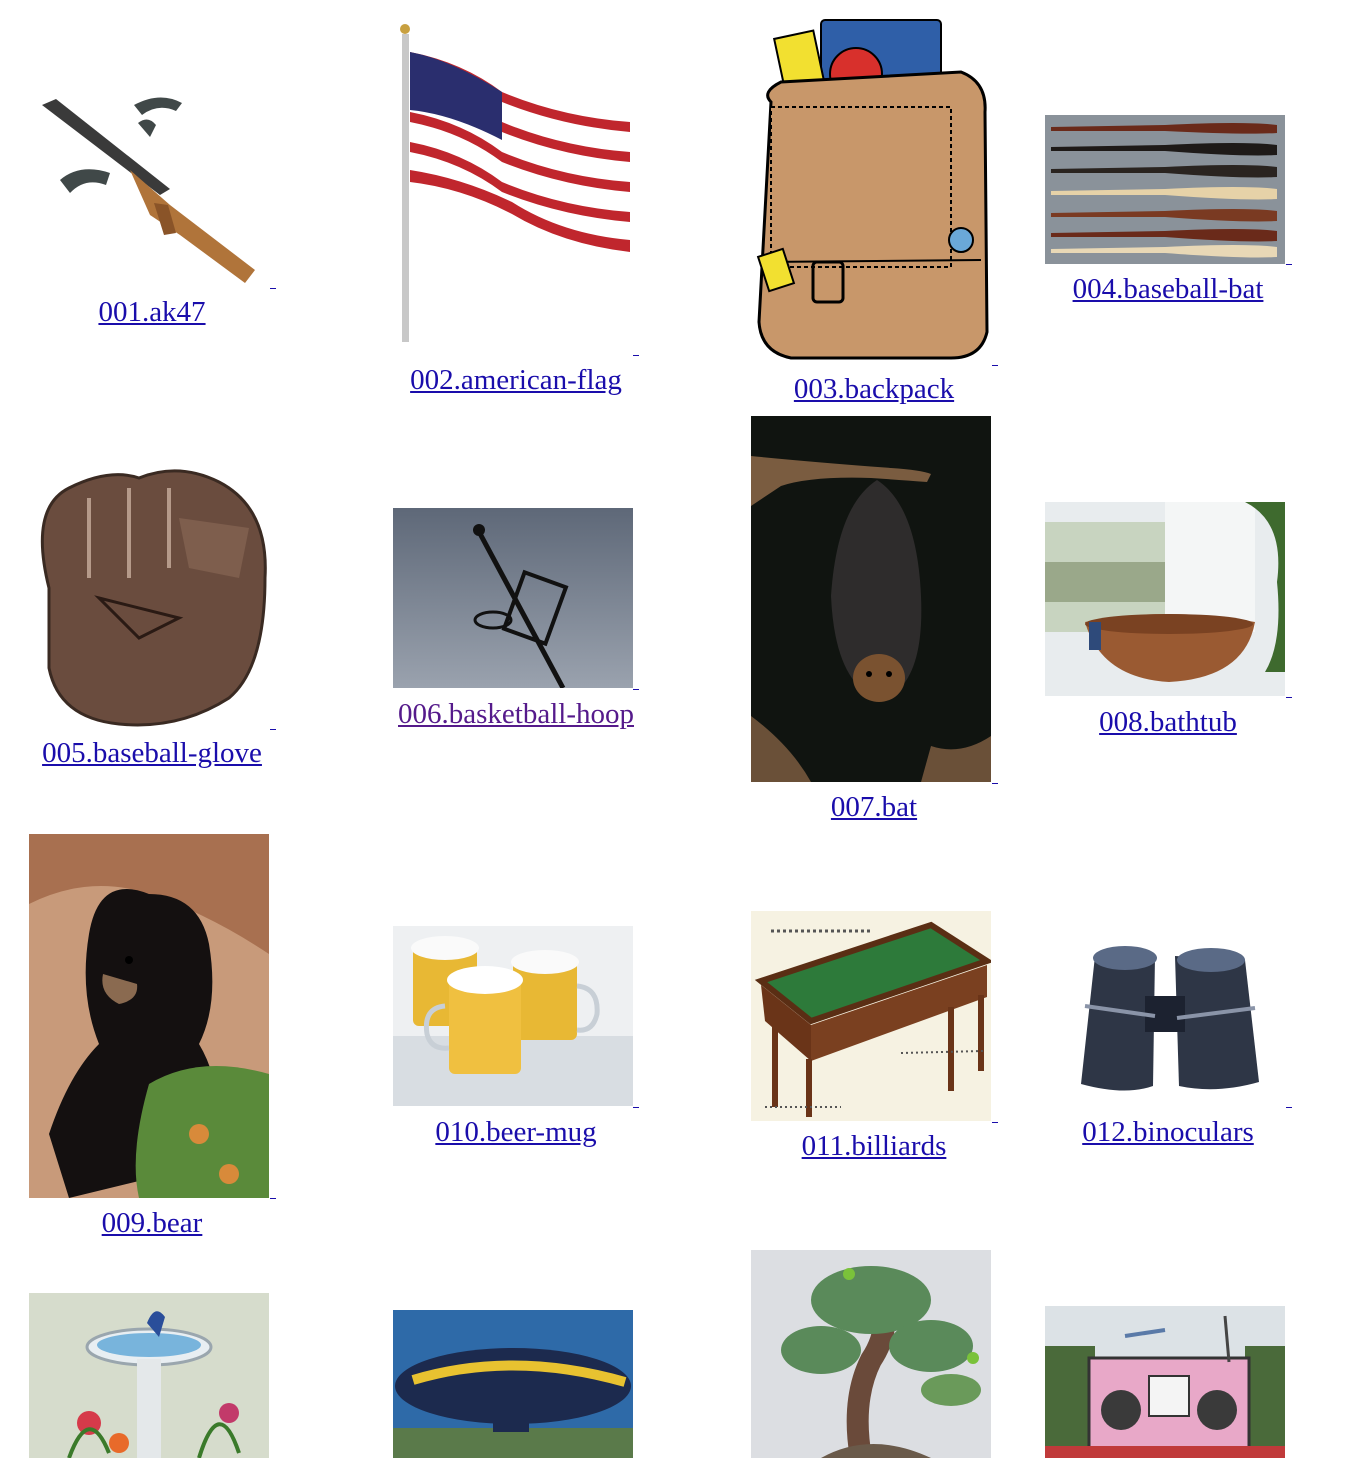 The height and width of the screenshot is (1458, 1352). Describe the element at coordinates (152, 753) in the screenshot. I see `gallery-item-label: 005.baseball-glove` at that location.